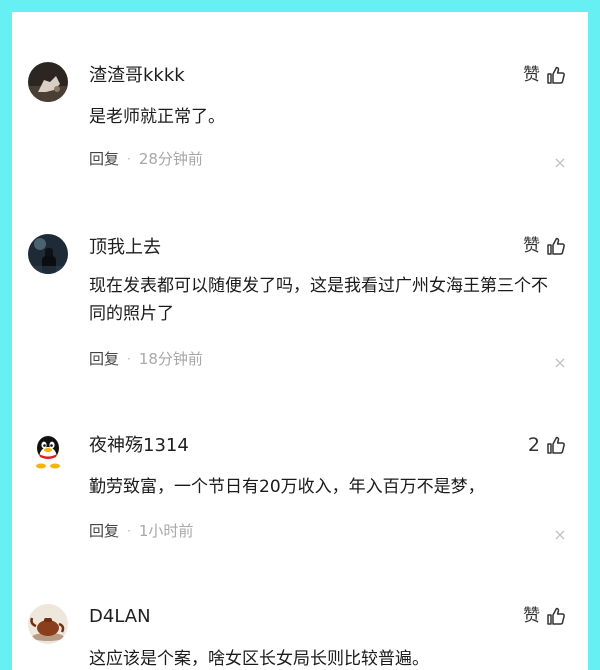  I want to click on comment-meta: 回复 · 18分钟前, so click(146, 359).